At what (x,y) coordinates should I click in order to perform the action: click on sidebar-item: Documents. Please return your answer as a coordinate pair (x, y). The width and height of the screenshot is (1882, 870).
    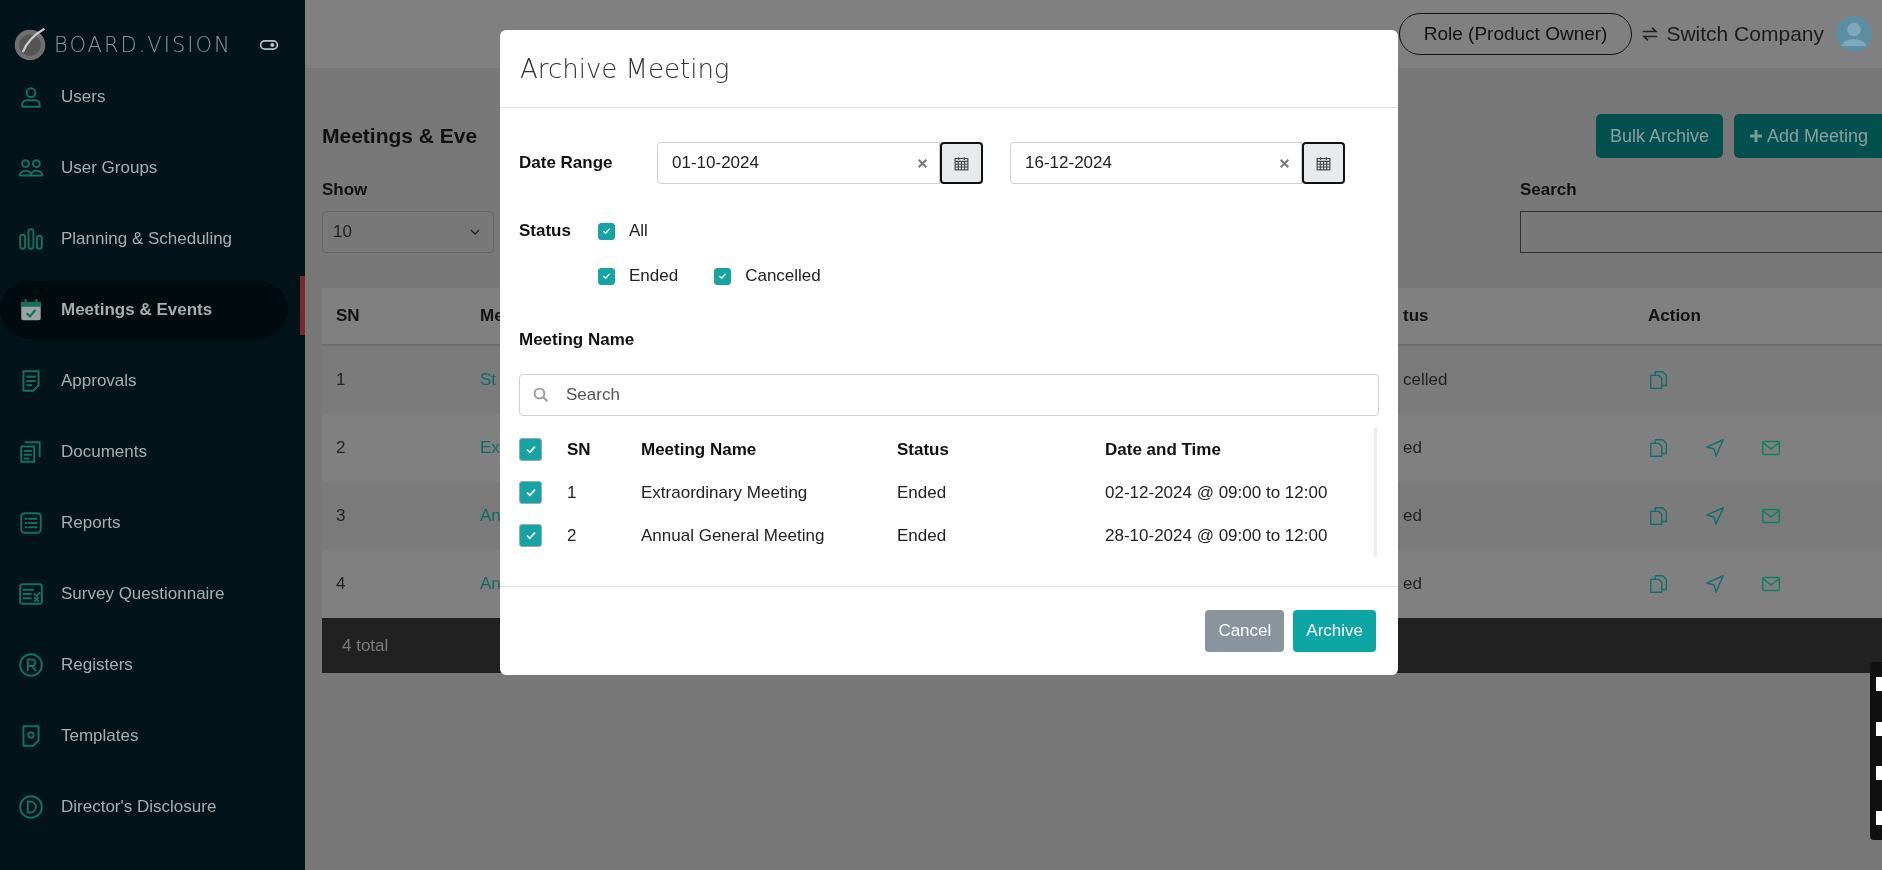
    Looking at the image, I should click on (144, 452).